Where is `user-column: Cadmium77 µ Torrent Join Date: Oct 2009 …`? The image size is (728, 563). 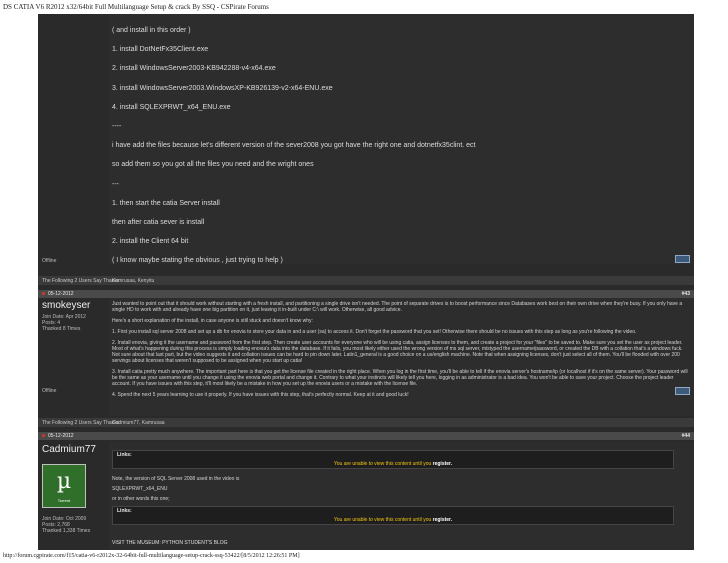
user-column: Cadmium77 µ Torrent Join Date: Oct 2009 … is located at coordinates (73, 496).